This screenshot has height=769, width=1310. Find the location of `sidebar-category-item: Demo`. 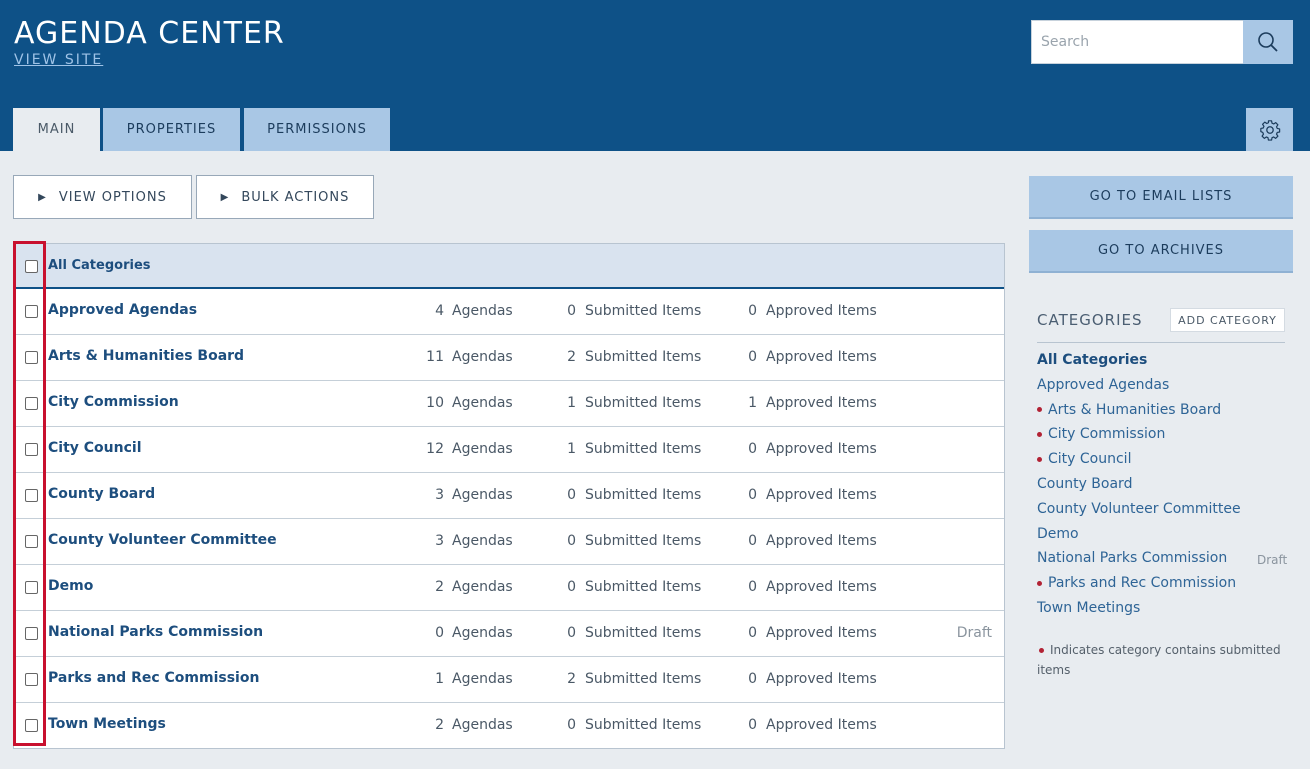

sidebar-category-item: Demo is located at coordinates (1058, 534).